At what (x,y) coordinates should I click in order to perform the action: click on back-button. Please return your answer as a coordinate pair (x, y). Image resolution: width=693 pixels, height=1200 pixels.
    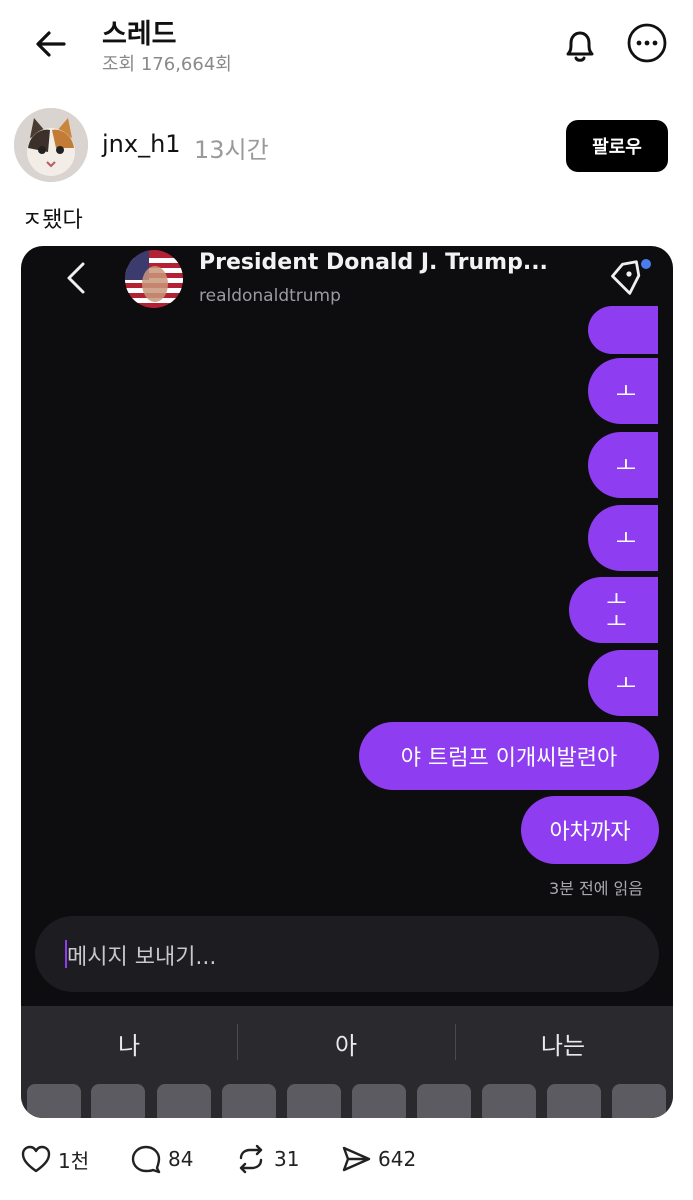
    Looking at the image, I should click on (50, 44).